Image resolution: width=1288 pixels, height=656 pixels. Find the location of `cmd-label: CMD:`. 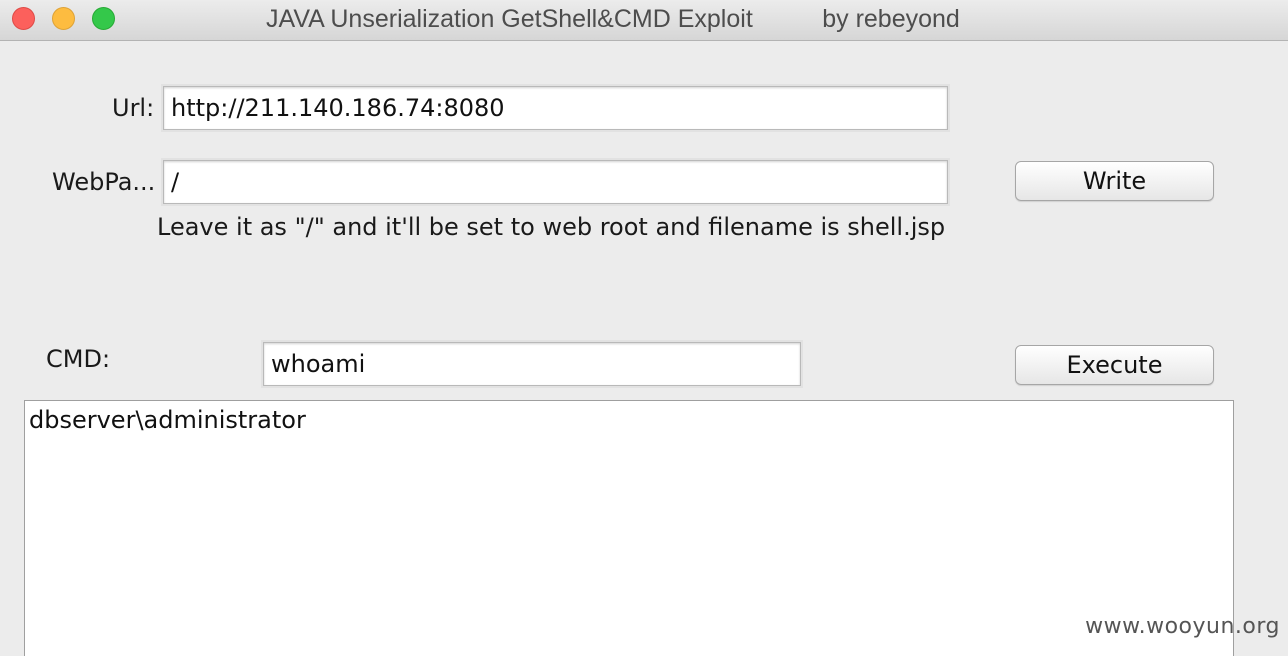

cmd-label: CMD: is located at coordinates (78, 359).